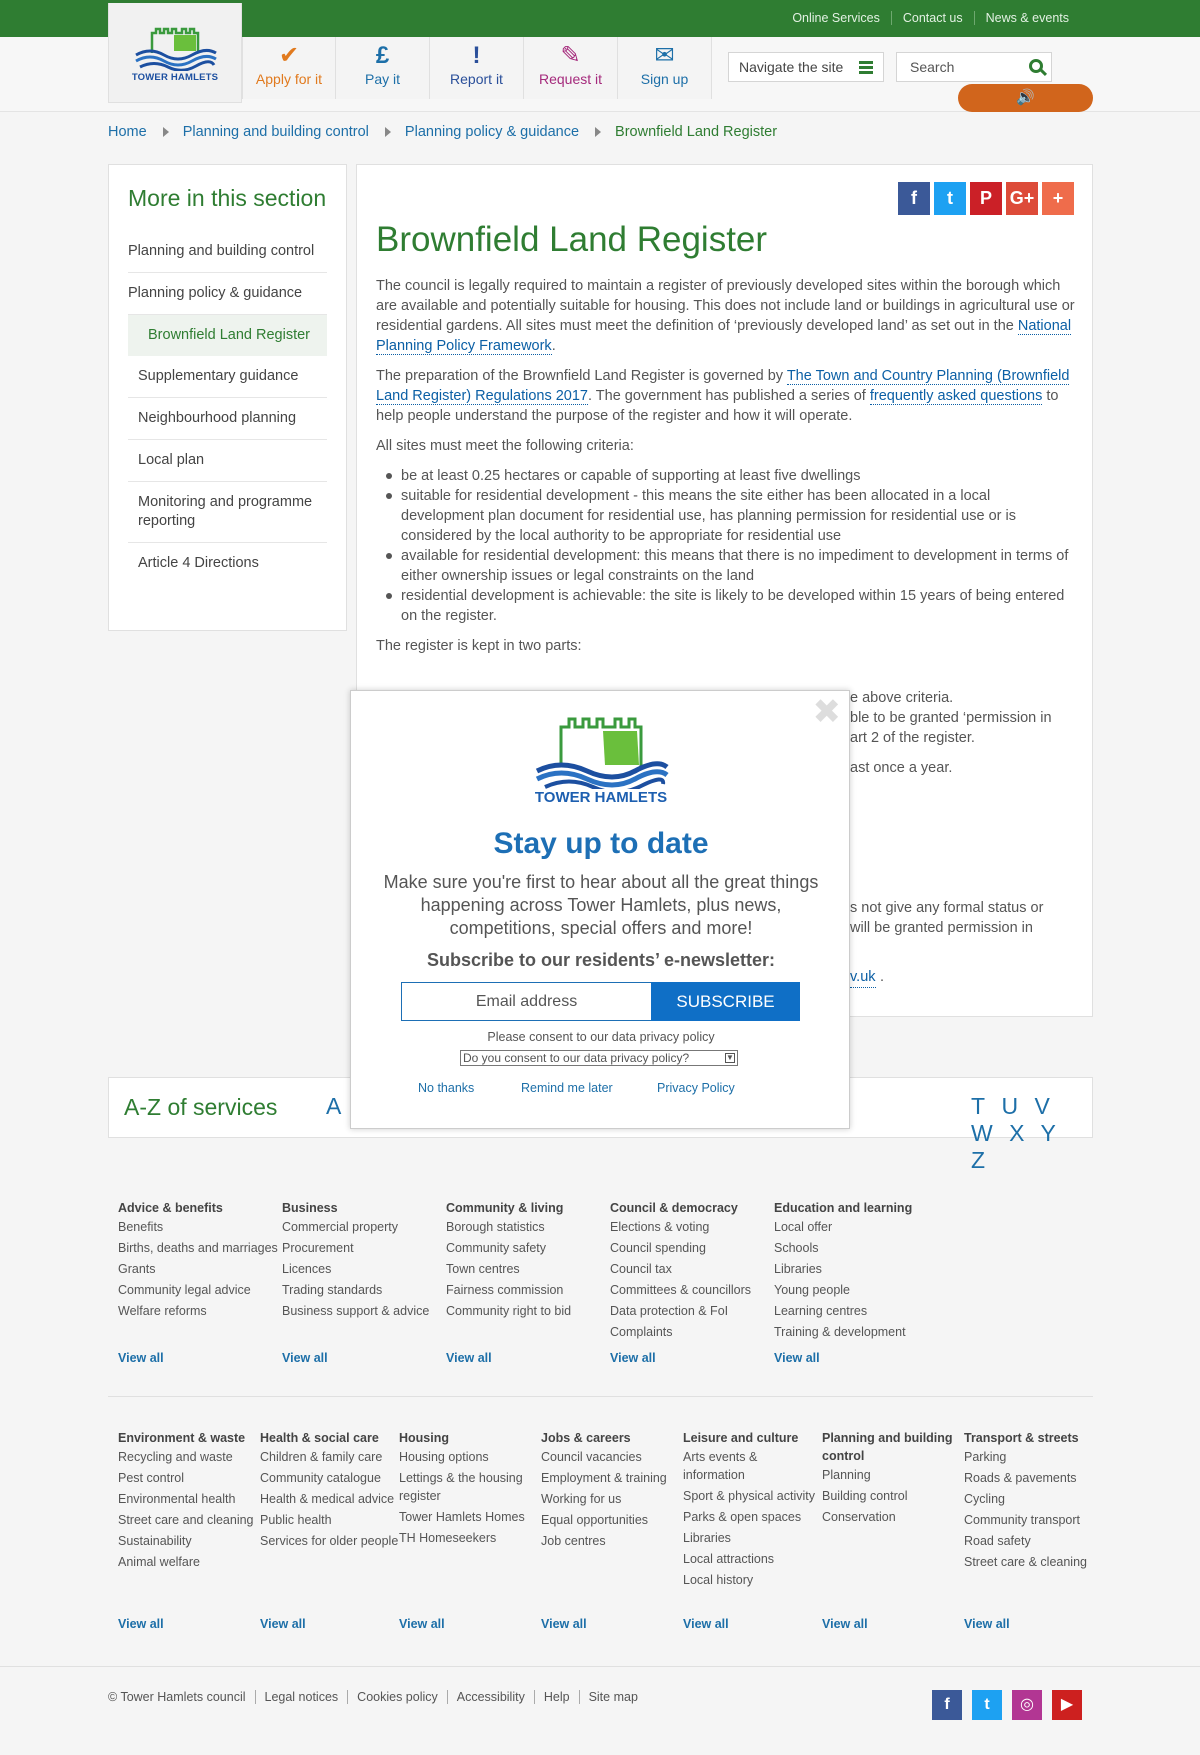 The image size is (1200, 1755). Describe the element at coordinates (470, 1457) in the screenshot. I see `service-link: Housing options` at that location.